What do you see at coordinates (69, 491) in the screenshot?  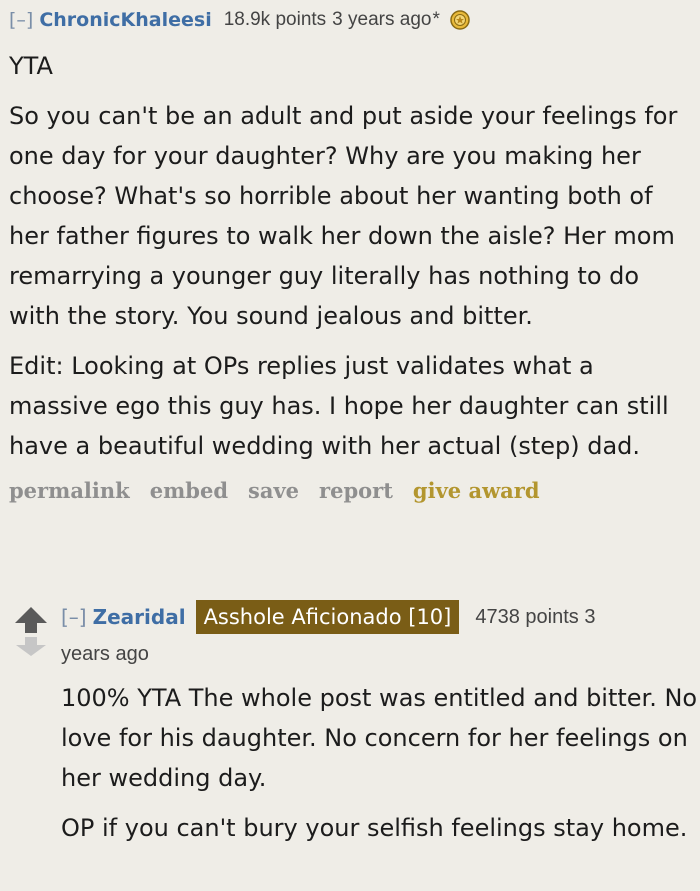 I see `permalink-button: permalink` at bounding box center [69, 491].